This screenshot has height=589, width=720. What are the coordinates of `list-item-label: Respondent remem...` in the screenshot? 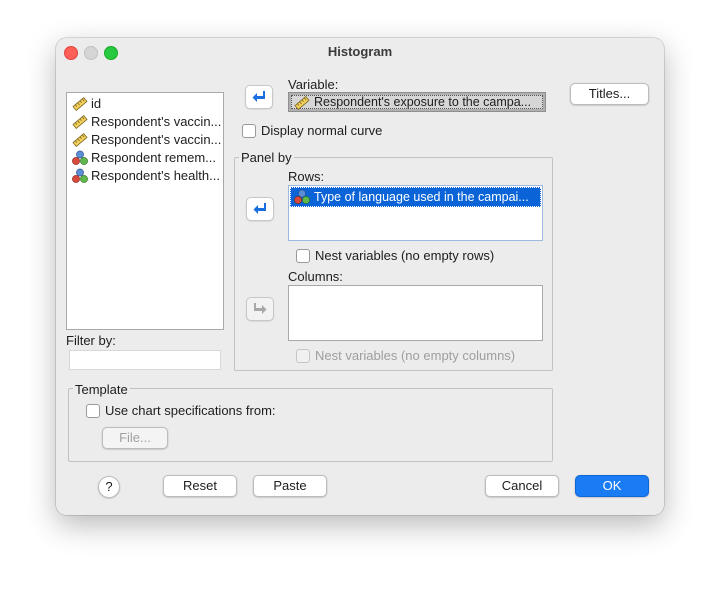 It's located at (154, 157).